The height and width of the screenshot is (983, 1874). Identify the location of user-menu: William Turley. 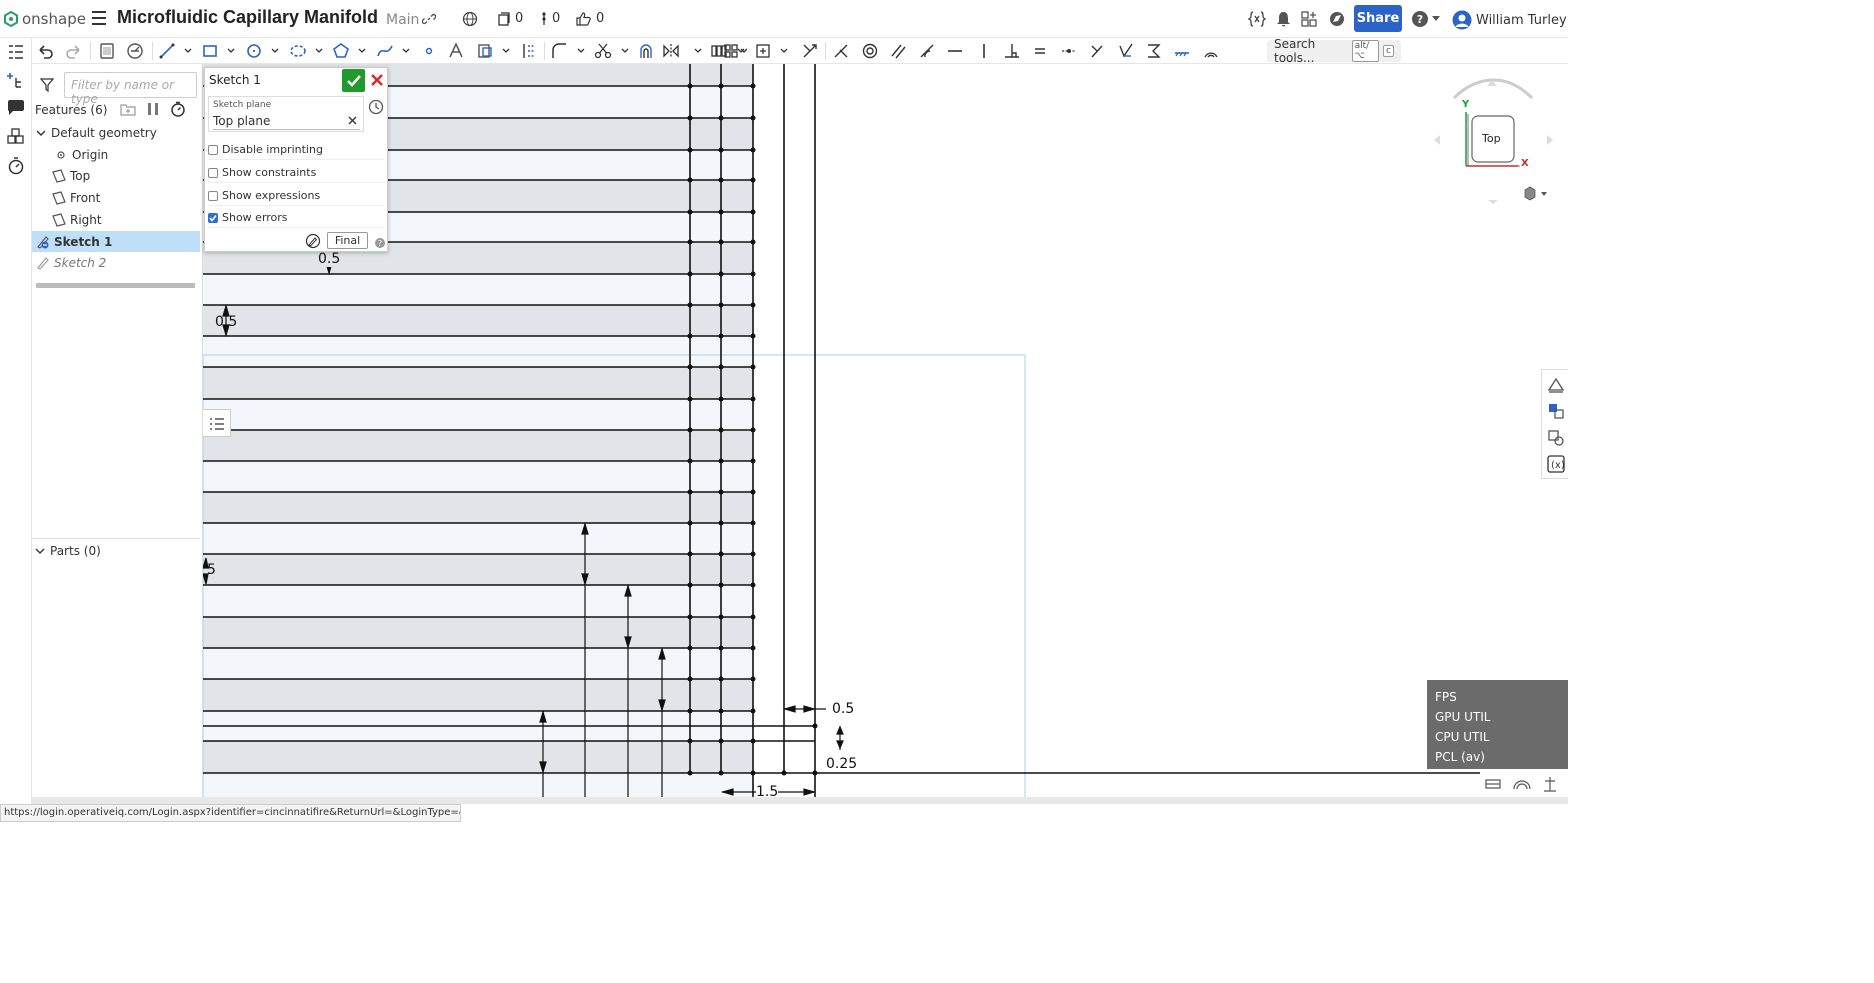
(1509, 20).